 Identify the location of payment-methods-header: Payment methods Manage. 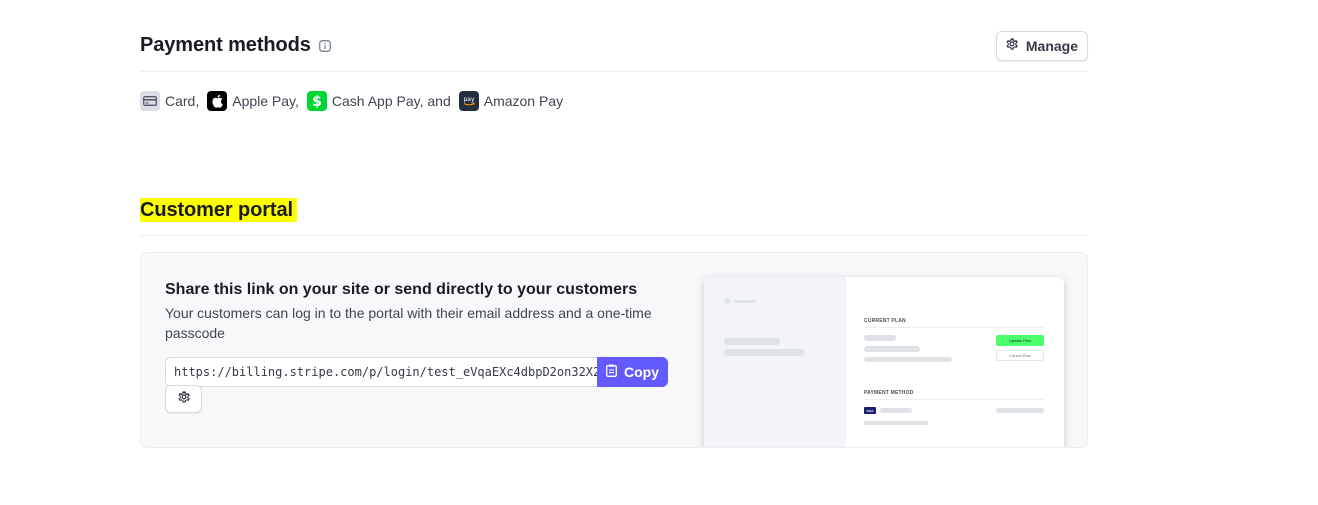
(614, 50).